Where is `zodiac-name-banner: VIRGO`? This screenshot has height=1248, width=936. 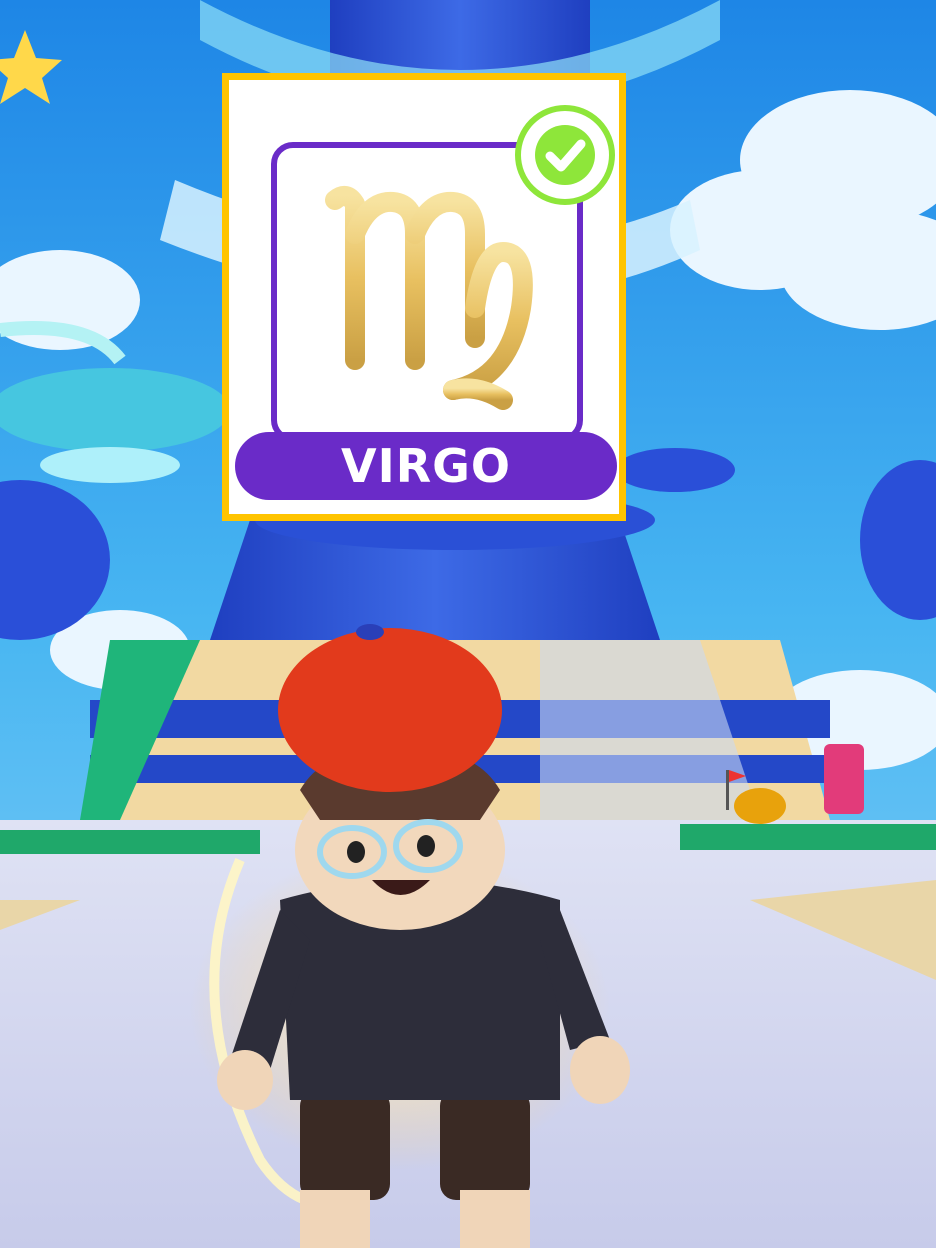
zodiac-name-banner: VIRGO is located at coordinates (426, 466).